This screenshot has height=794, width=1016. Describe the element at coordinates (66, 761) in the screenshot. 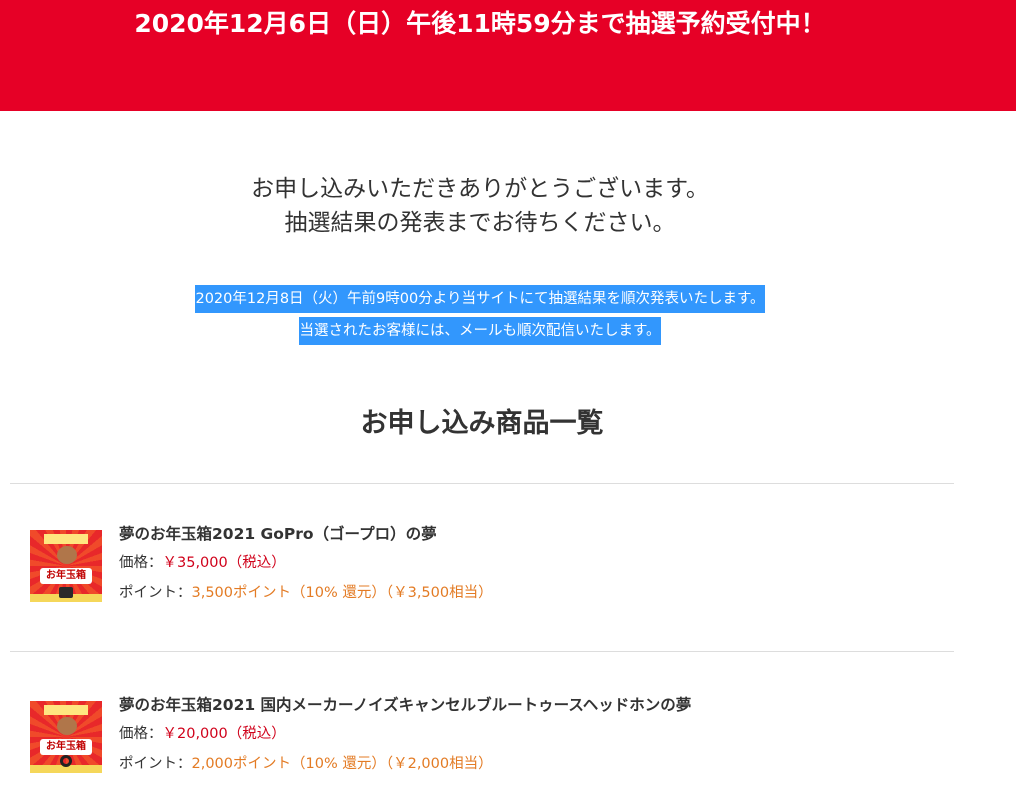

I see `headphones-icon` at that location.